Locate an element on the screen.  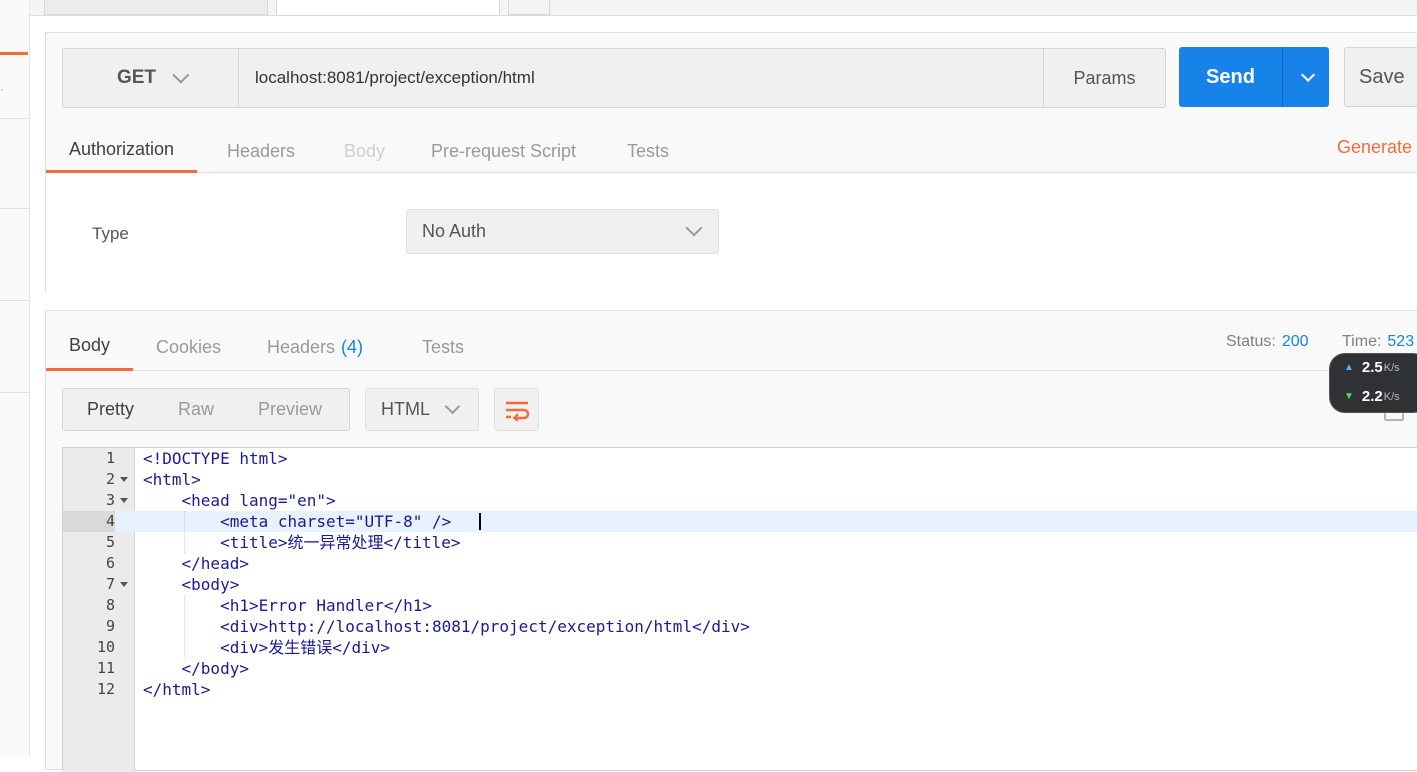
tab-tests: Tests is located at coordinates (648, 151).